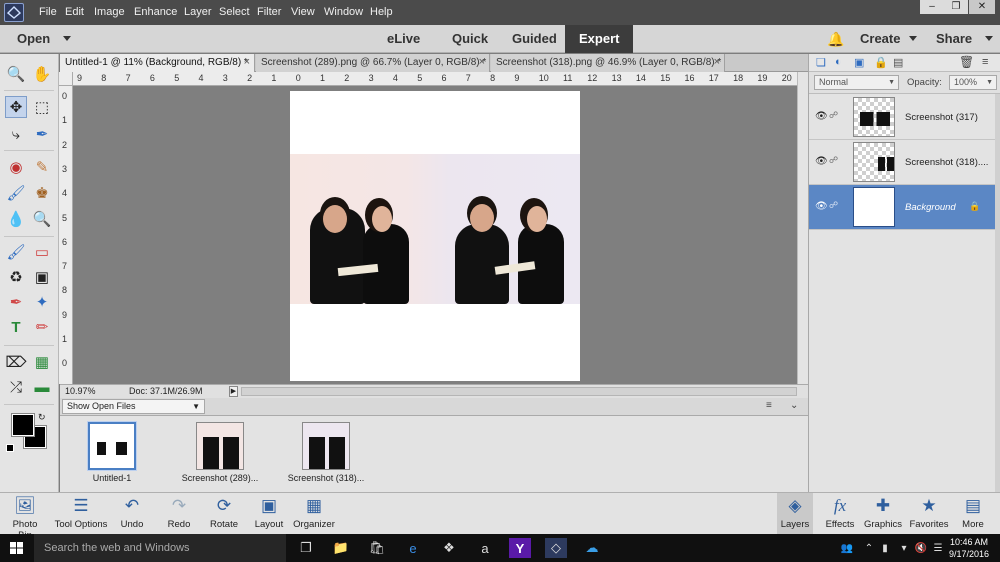 This screenshot has width=1000, height=562. I want to click on smart-brush-tool-icon: 🖌, so click(16, 193).